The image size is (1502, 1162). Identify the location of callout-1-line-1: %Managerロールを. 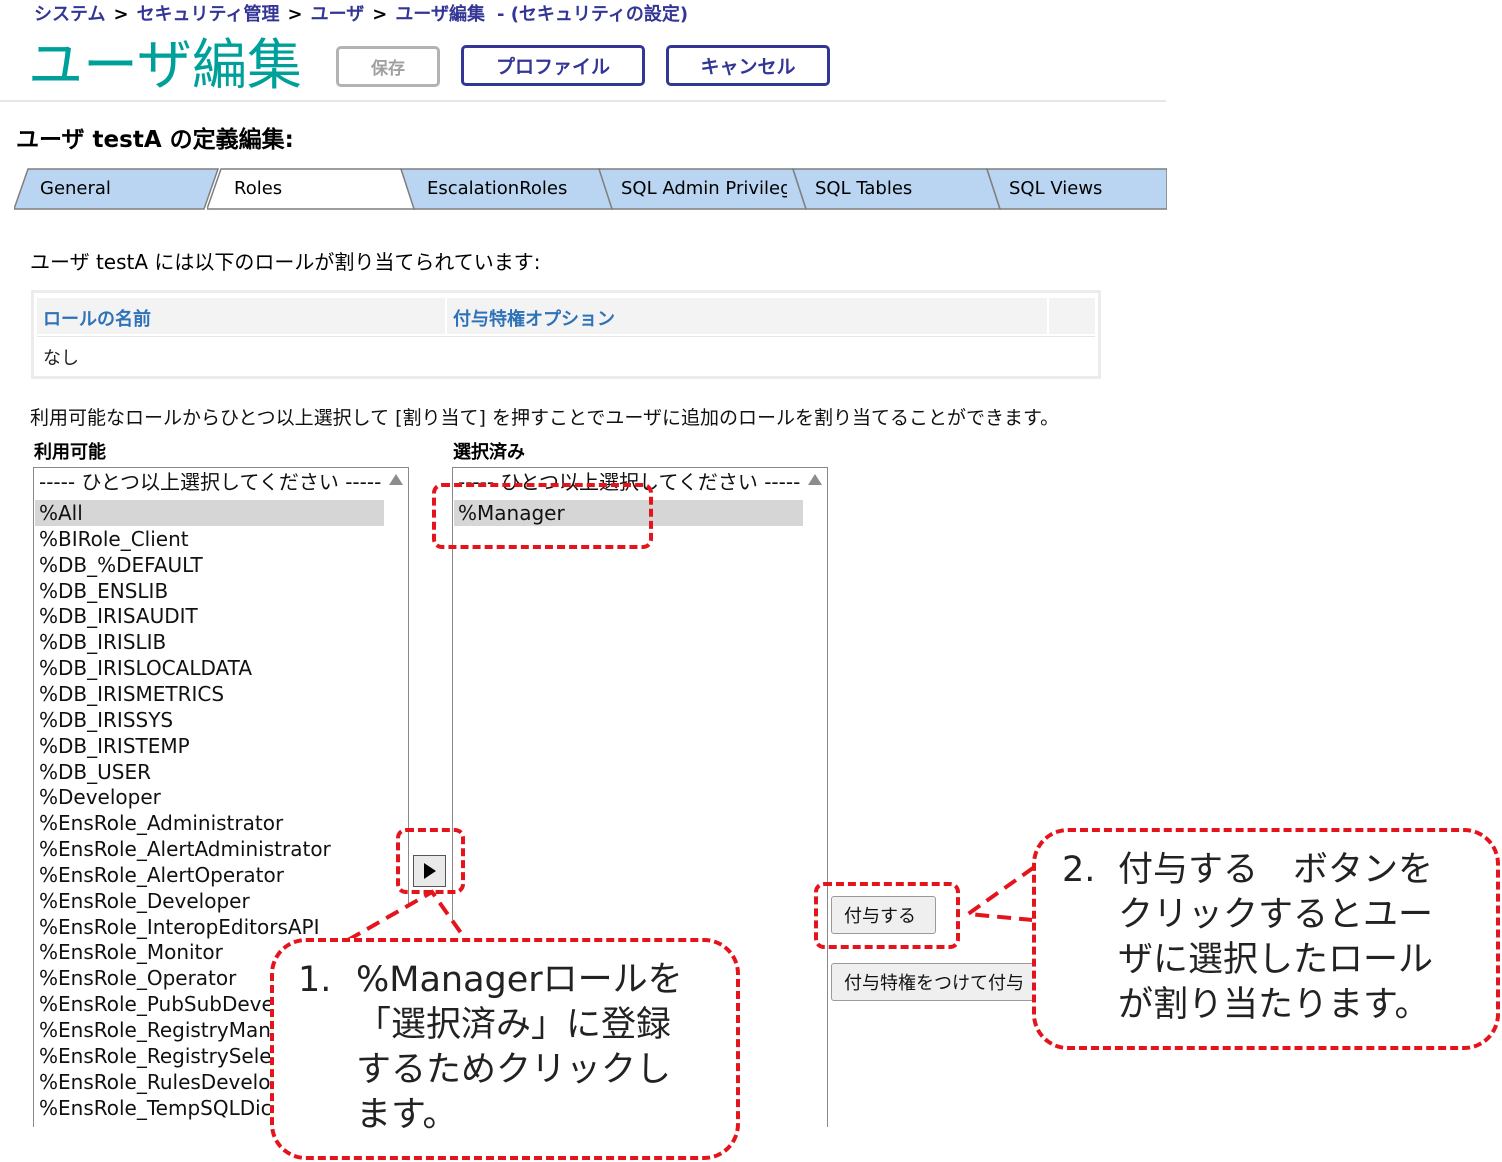
(519, 980).